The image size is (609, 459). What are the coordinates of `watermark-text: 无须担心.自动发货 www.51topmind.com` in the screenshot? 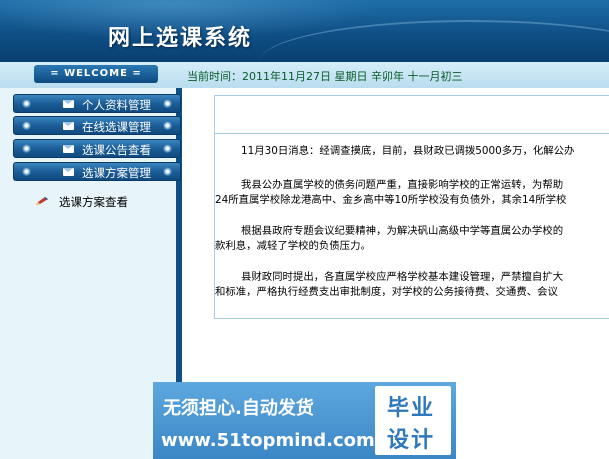 It's located at (264, 420).